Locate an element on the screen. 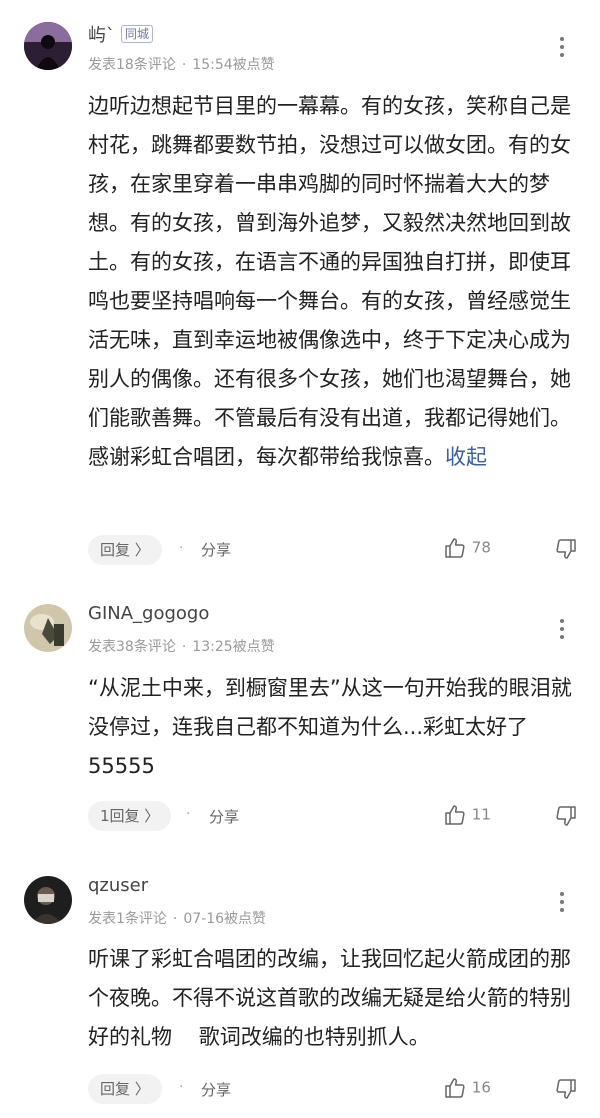  reply-button: 1回复 〉 is located at coordinates (130, 816).